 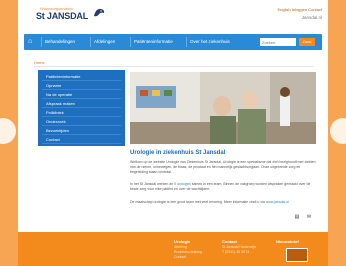 I want to click on footer-link: Contact, so click(x=188, y=257).